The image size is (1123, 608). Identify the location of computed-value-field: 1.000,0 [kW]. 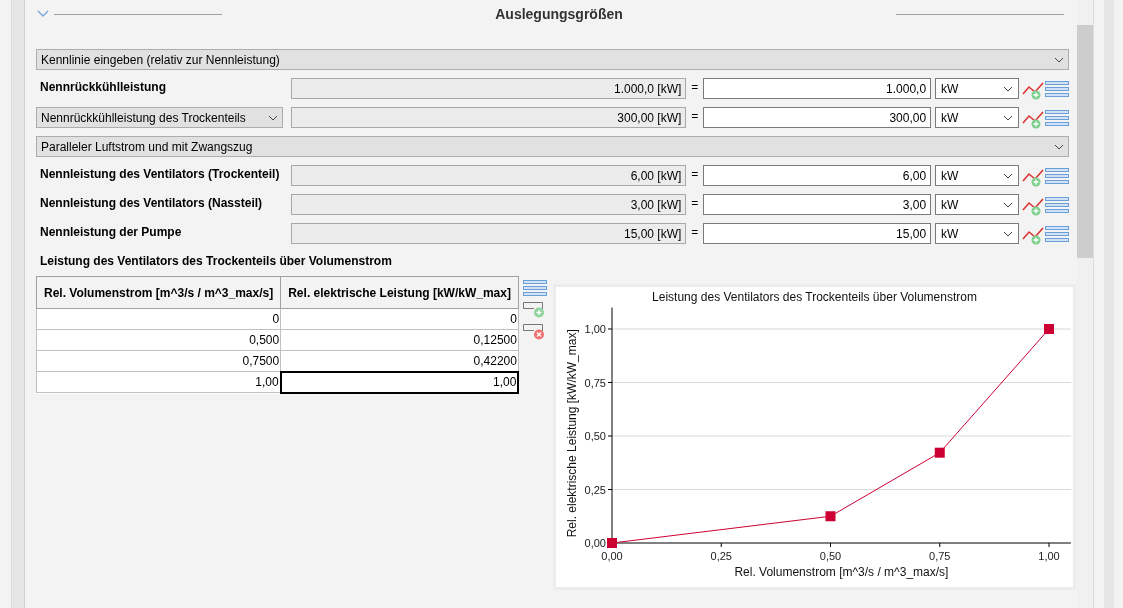
(488, 88).